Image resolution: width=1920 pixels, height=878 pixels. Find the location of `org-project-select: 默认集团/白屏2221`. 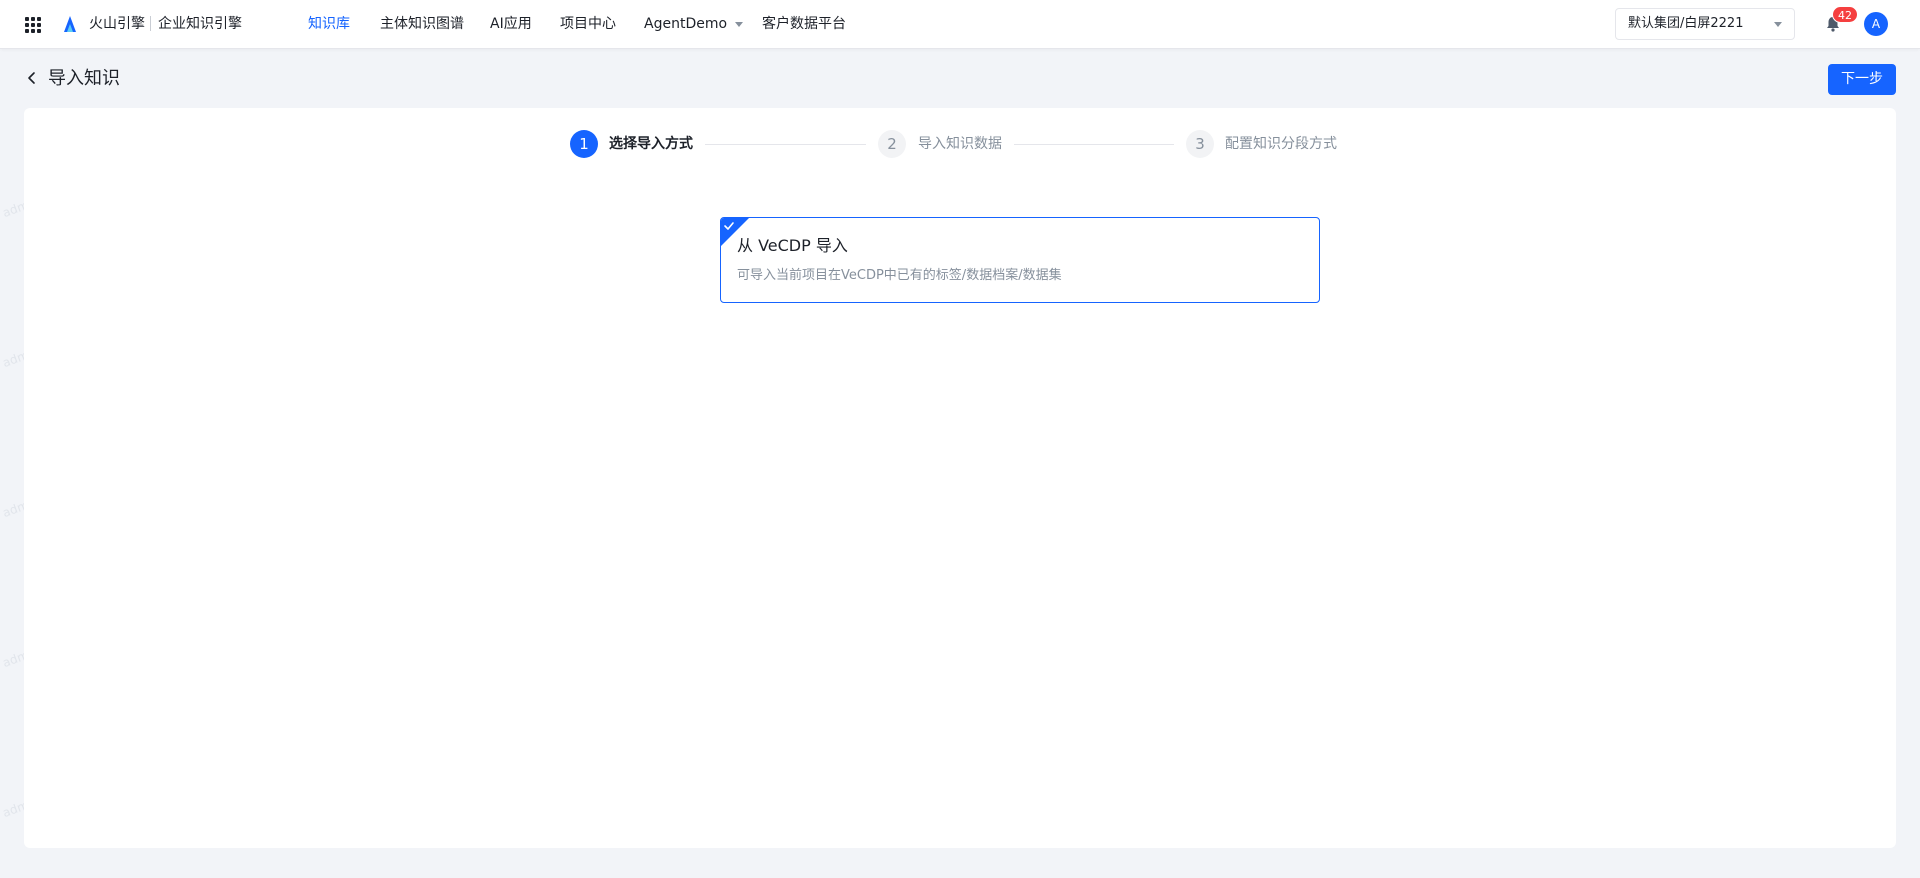

org-project-select: 默认集团/白屏2221 is located at coordinates (1705, 24).